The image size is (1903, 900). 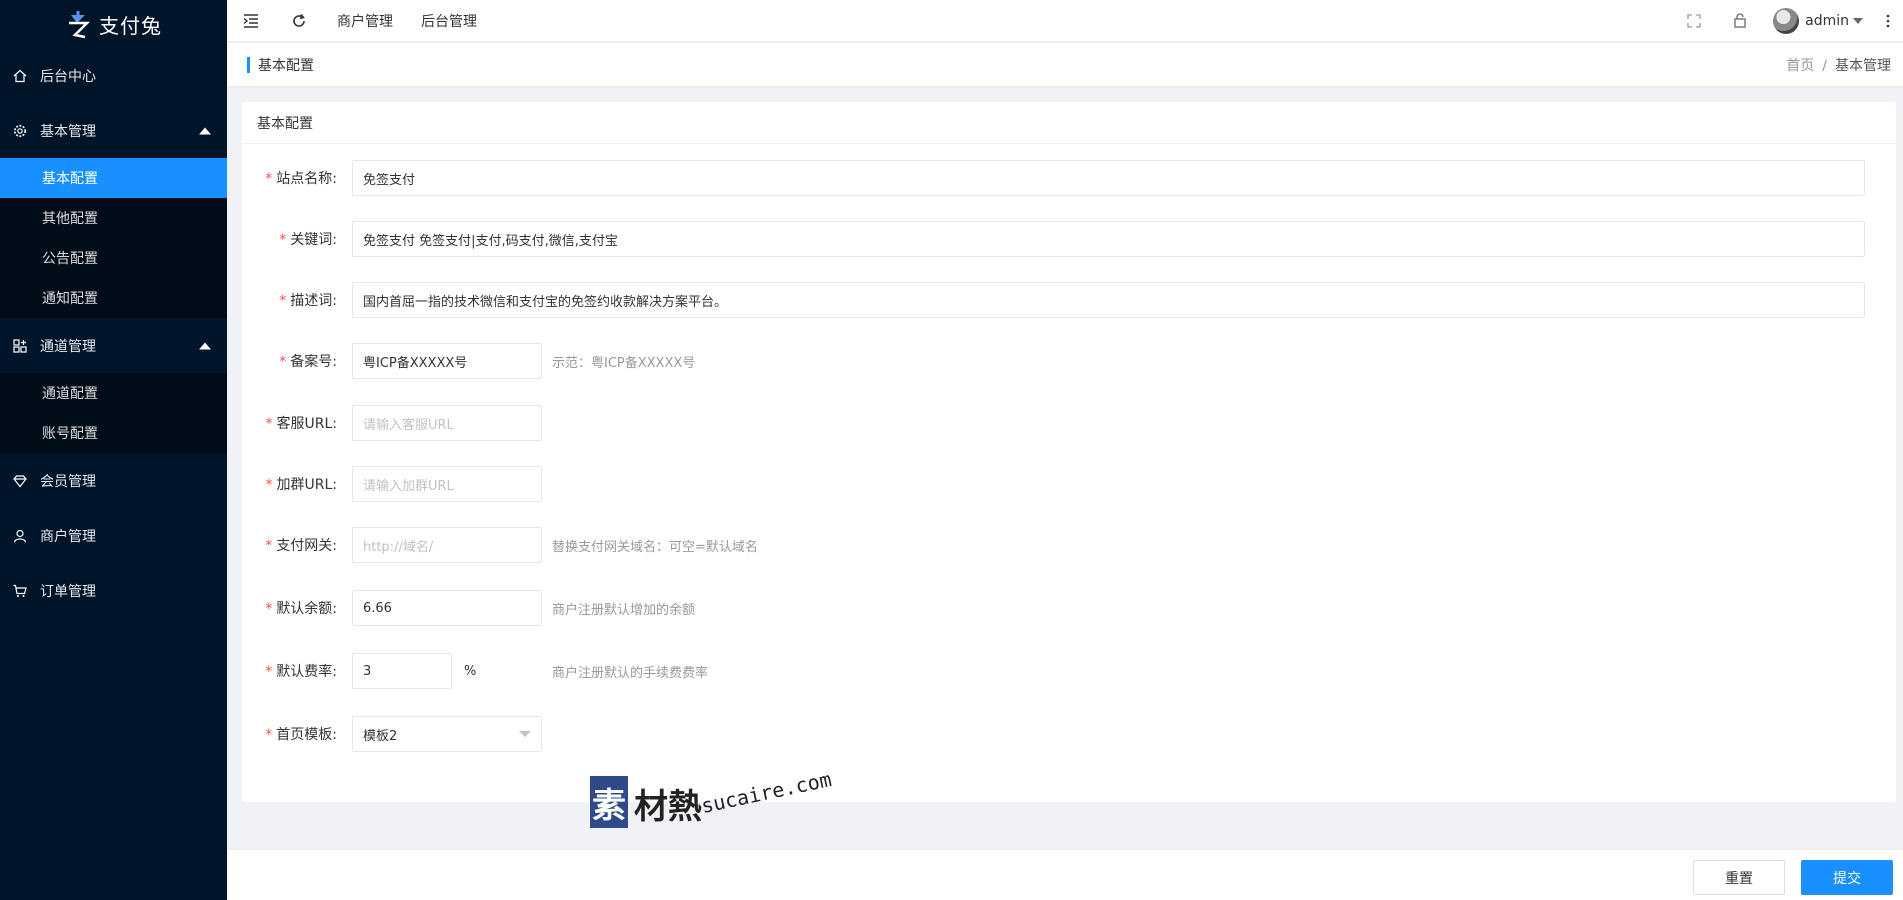 What do you see at coordinates (402, 671) in the screenshot?
I see `default-rate-input: 3` at bounding box center [402, 671].